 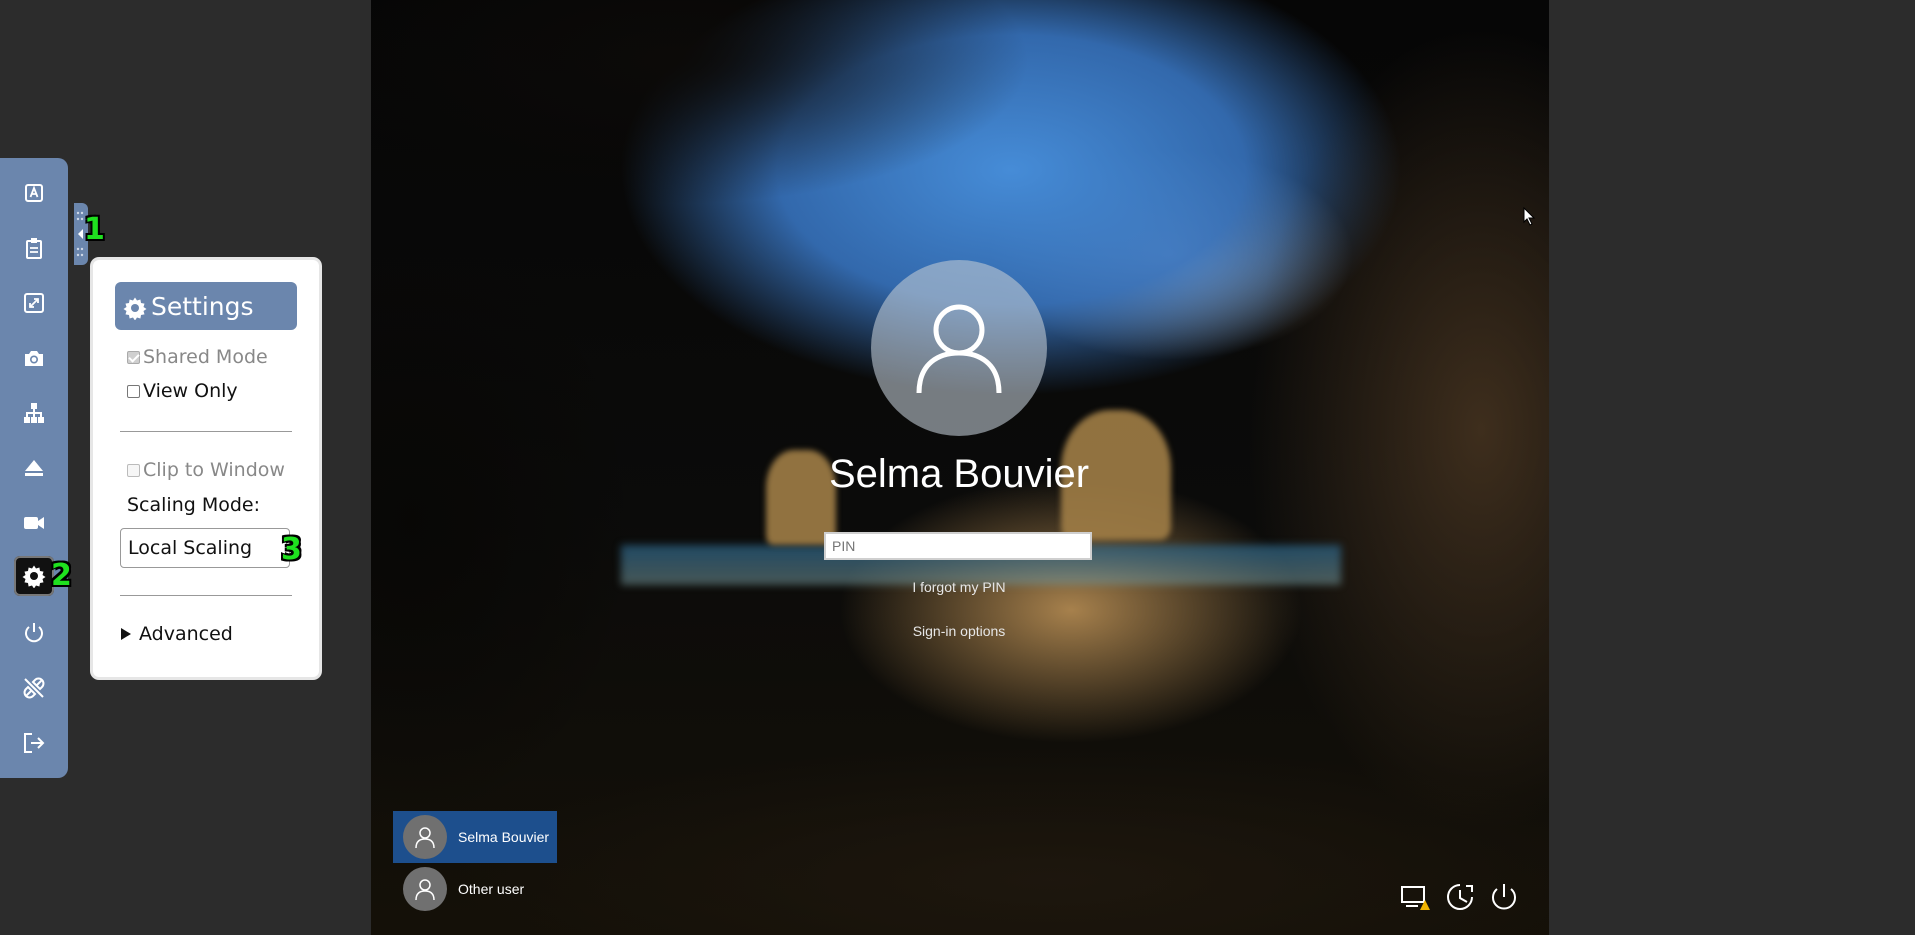 What do you see at coordinates (61, 575) in the screenshot?
I see `annotation-marker-2: 2` at bounding box center [61, 575].